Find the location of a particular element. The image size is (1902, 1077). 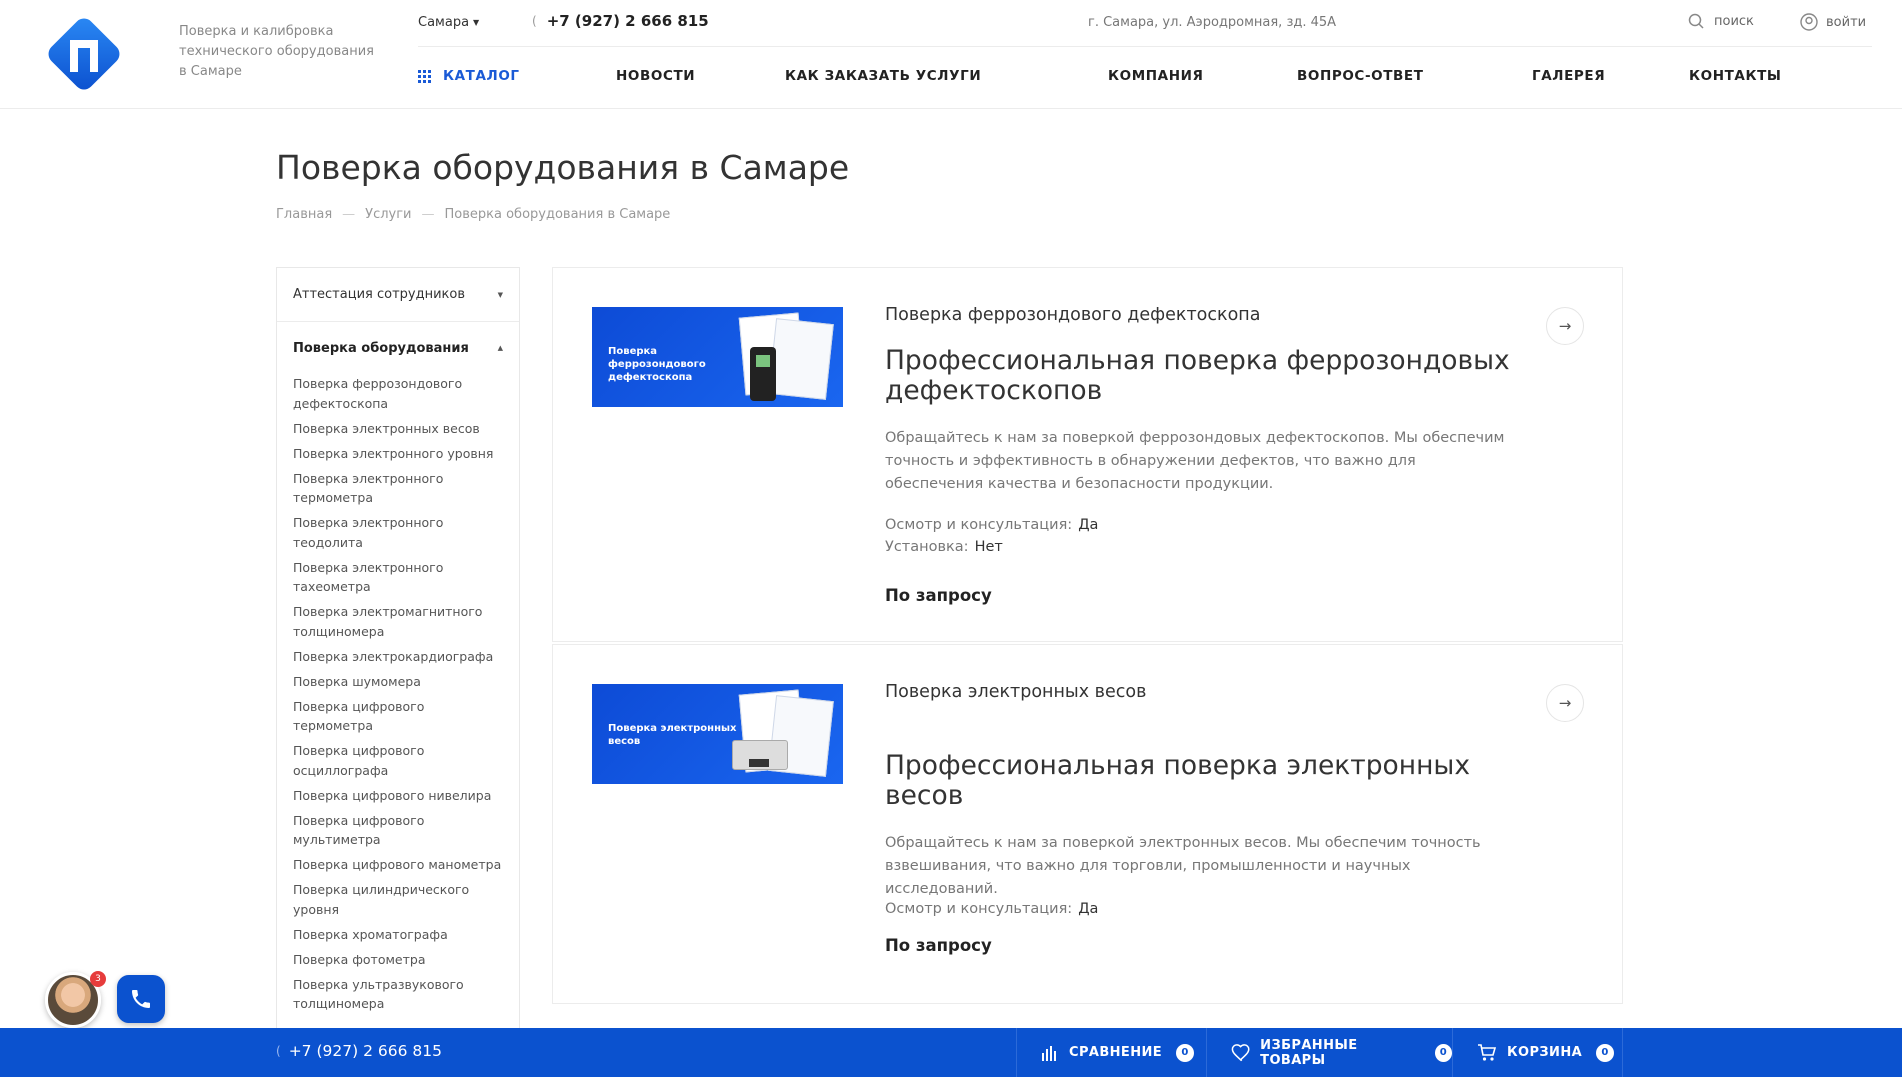

notification-badge: 3 is located at coordinates (98, 979).